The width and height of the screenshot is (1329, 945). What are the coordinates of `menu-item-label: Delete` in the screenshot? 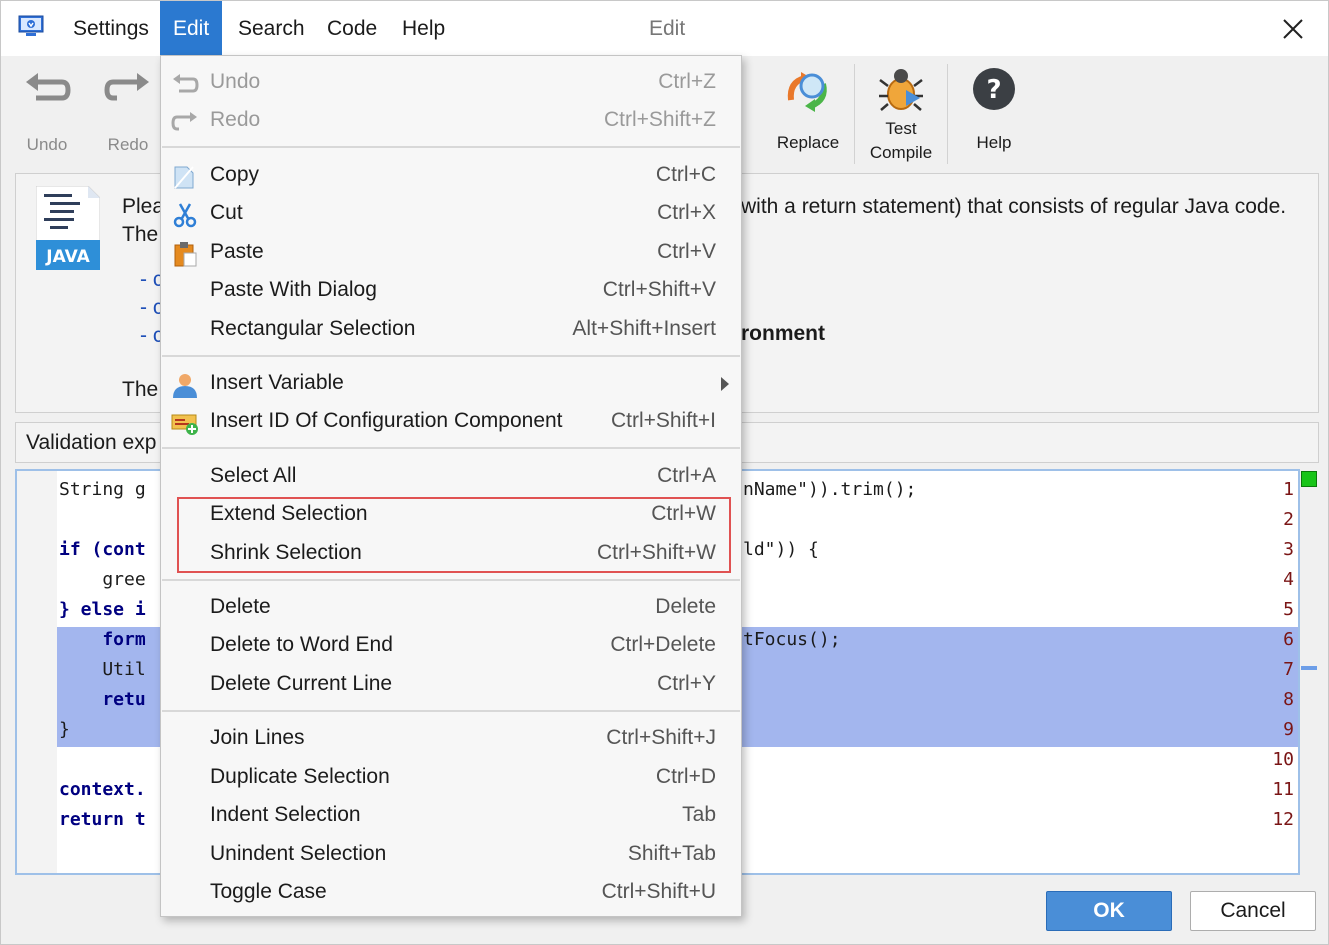 It's located at (240, 606).